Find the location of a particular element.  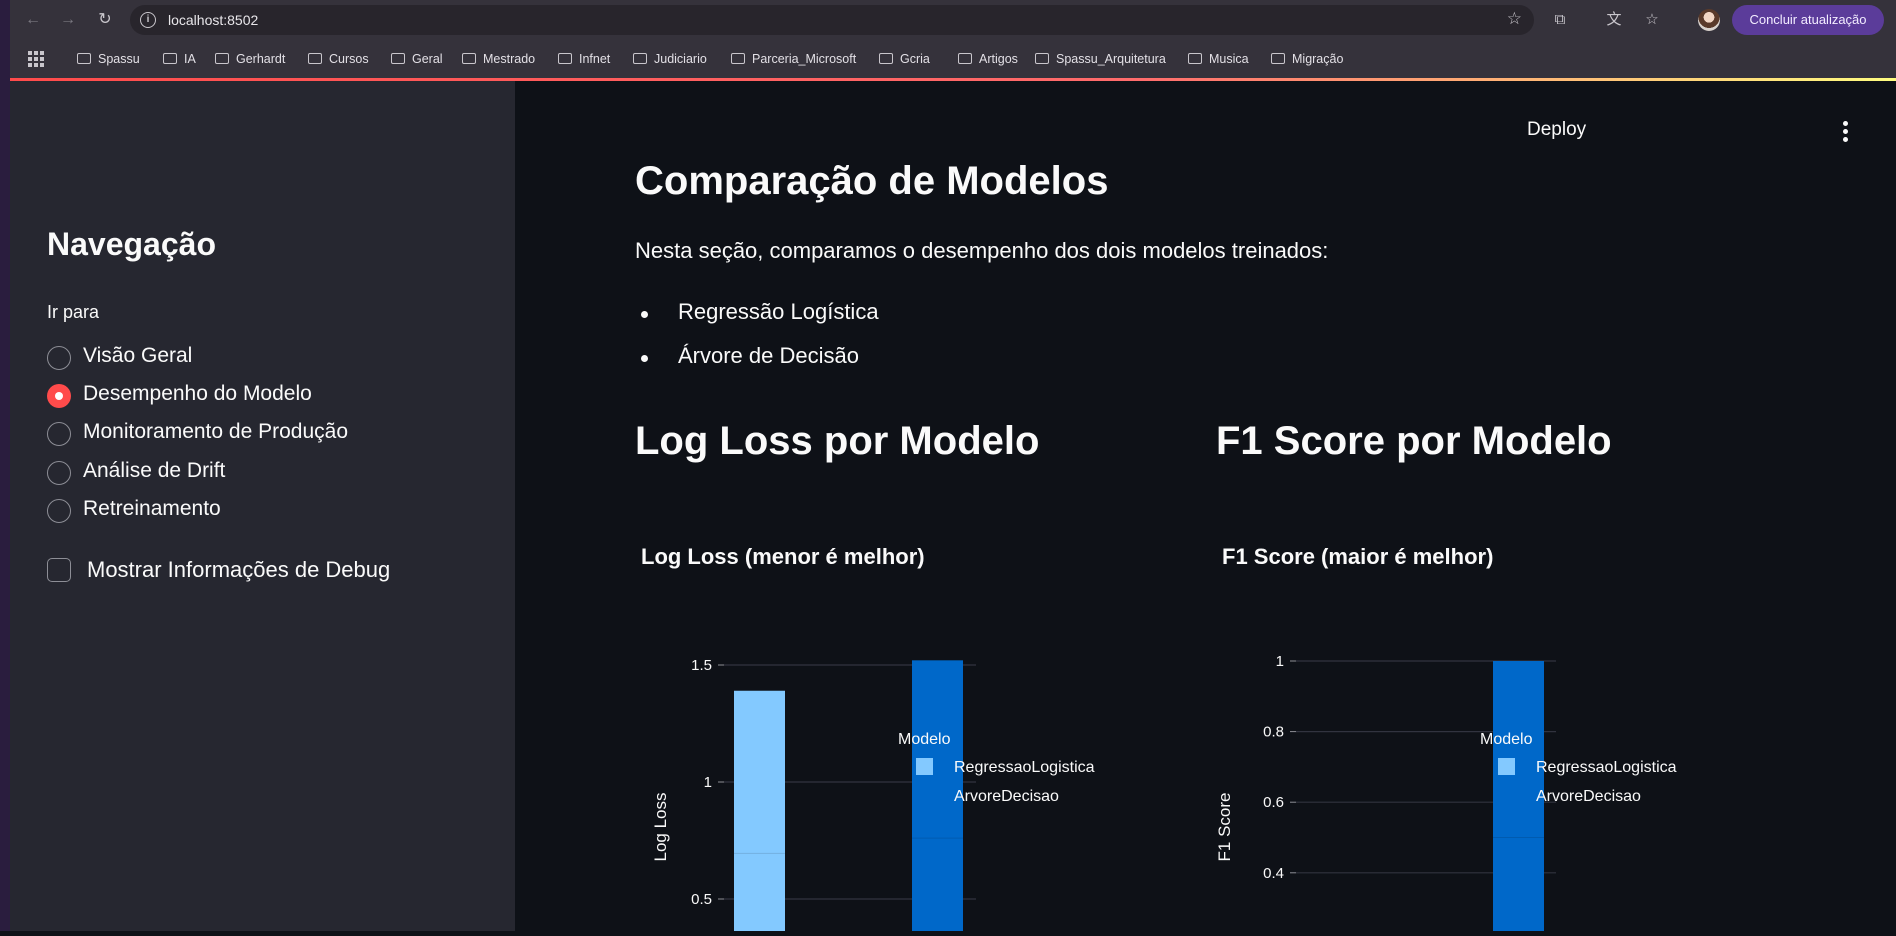

bookmark-folder: Gcria is located at coordinates (904, 59).